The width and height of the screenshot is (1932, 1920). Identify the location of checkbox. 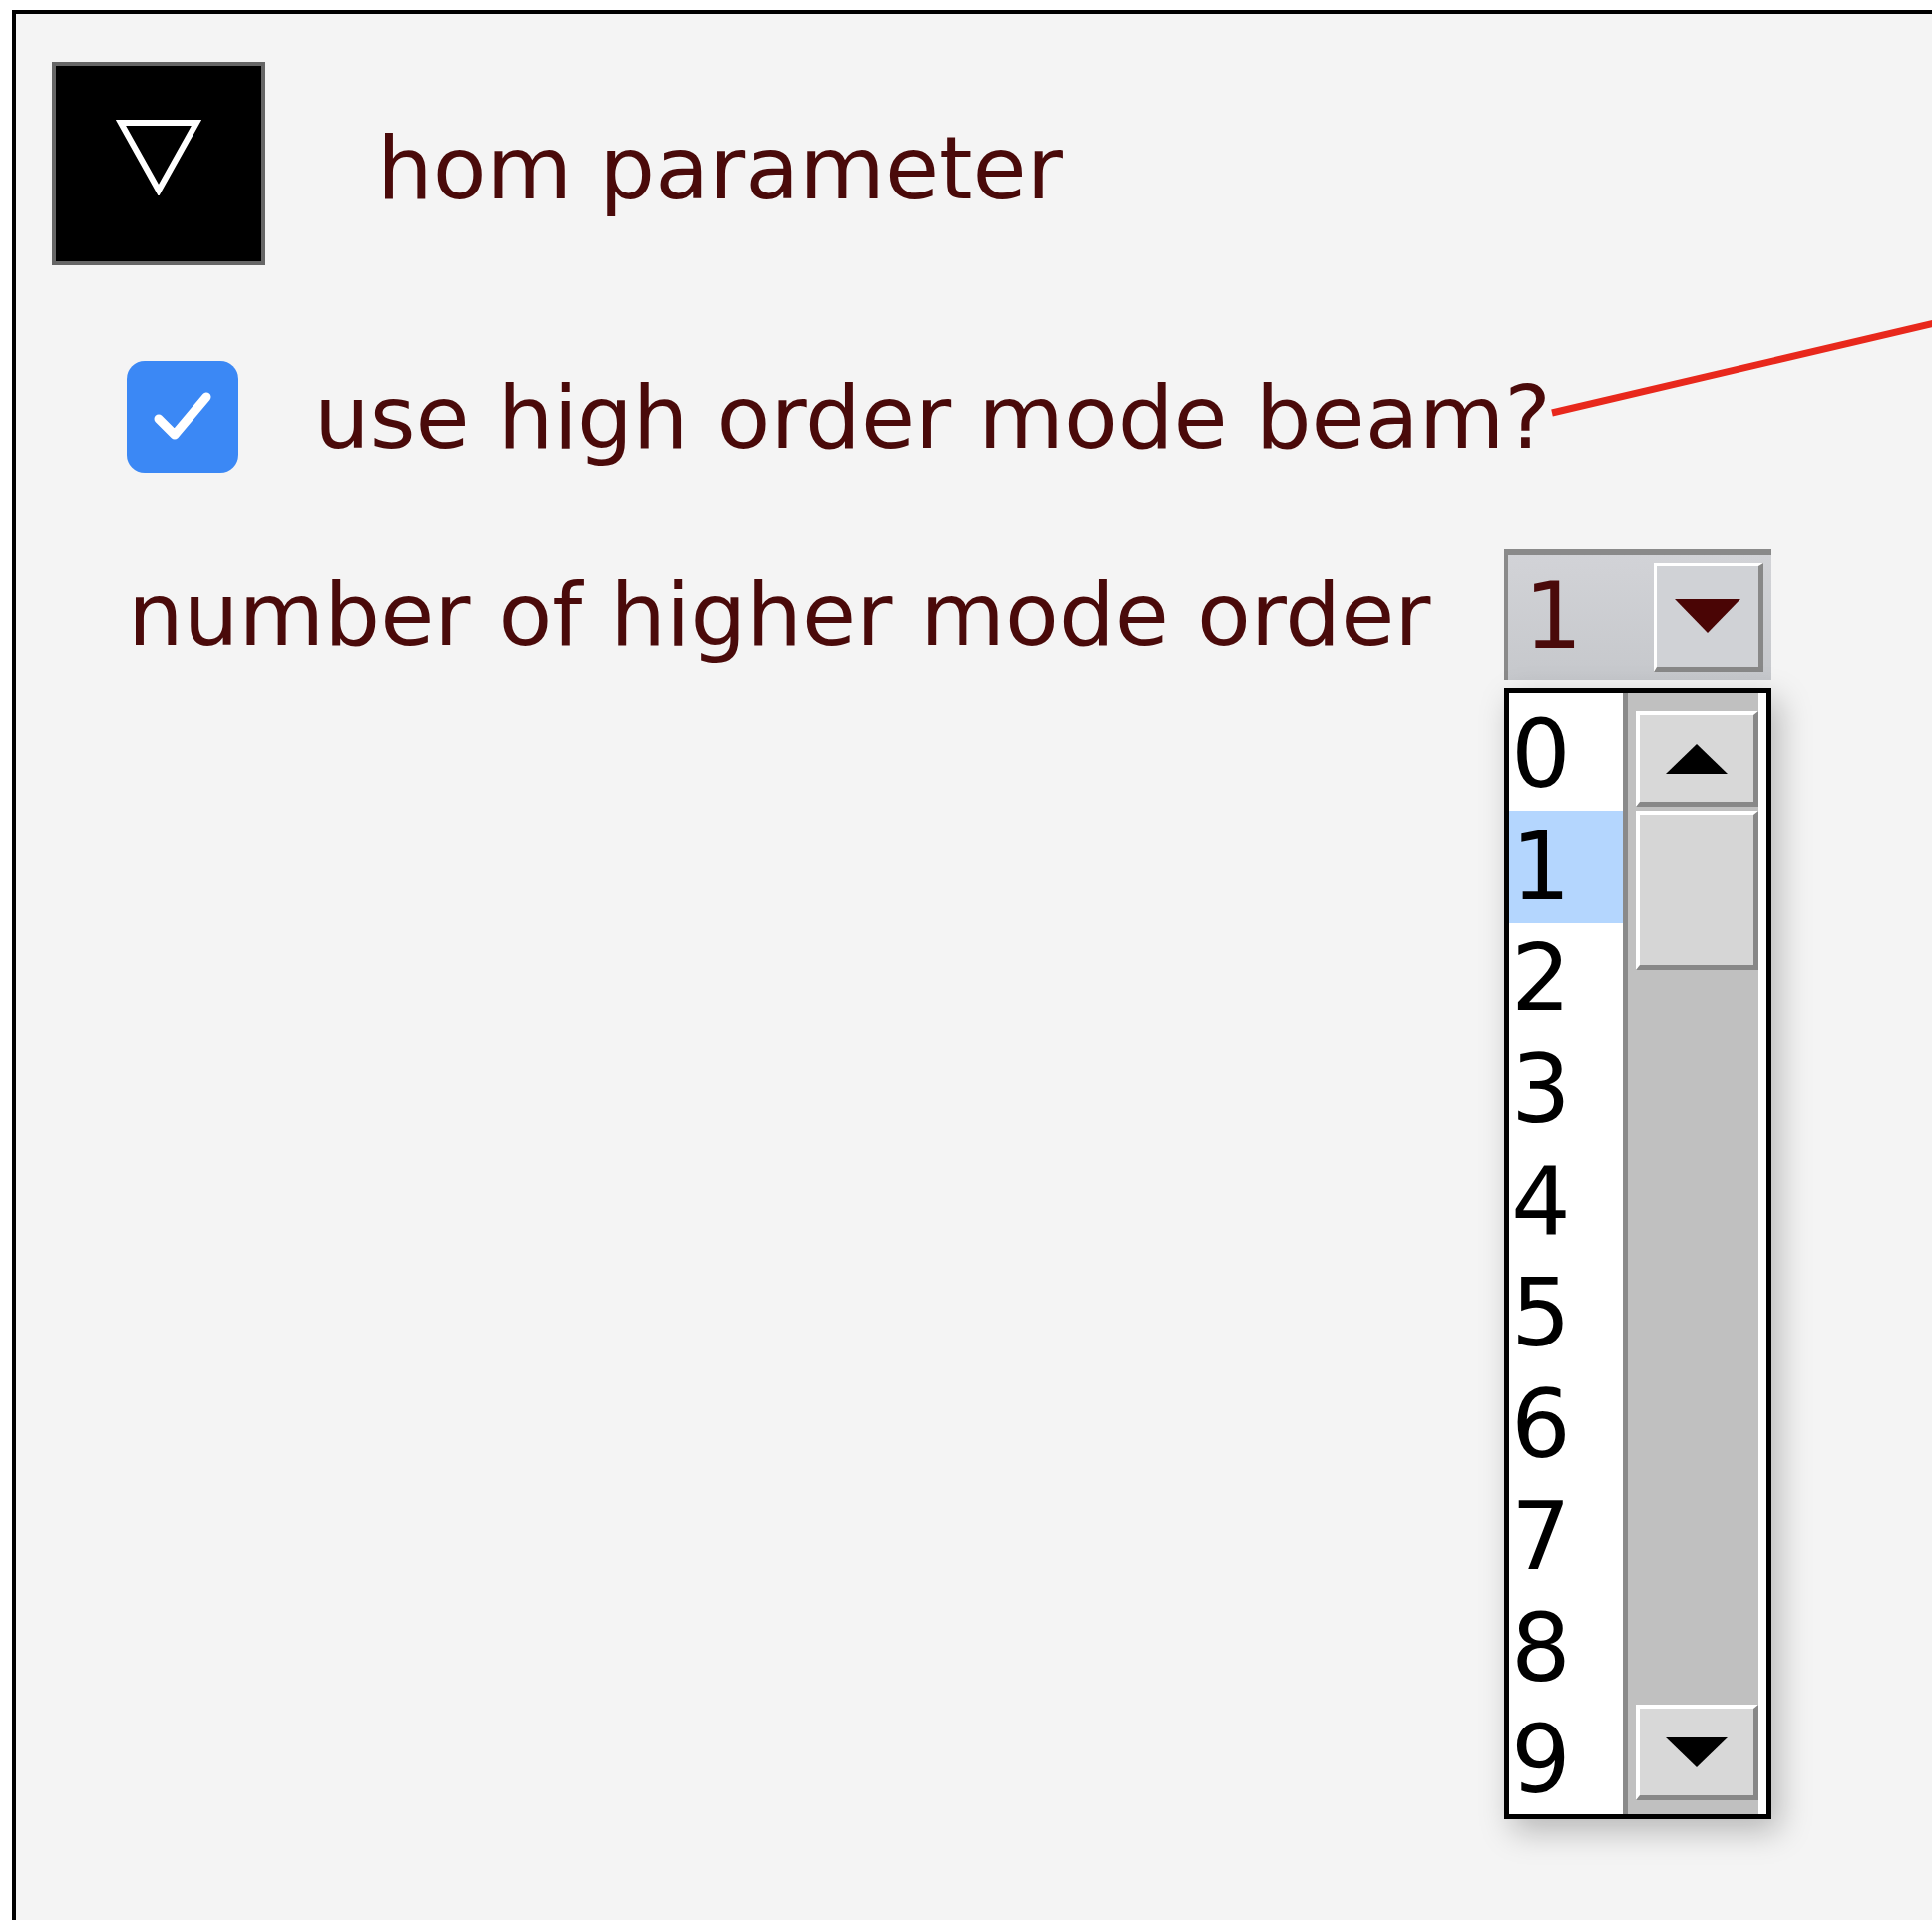
(183, 417).